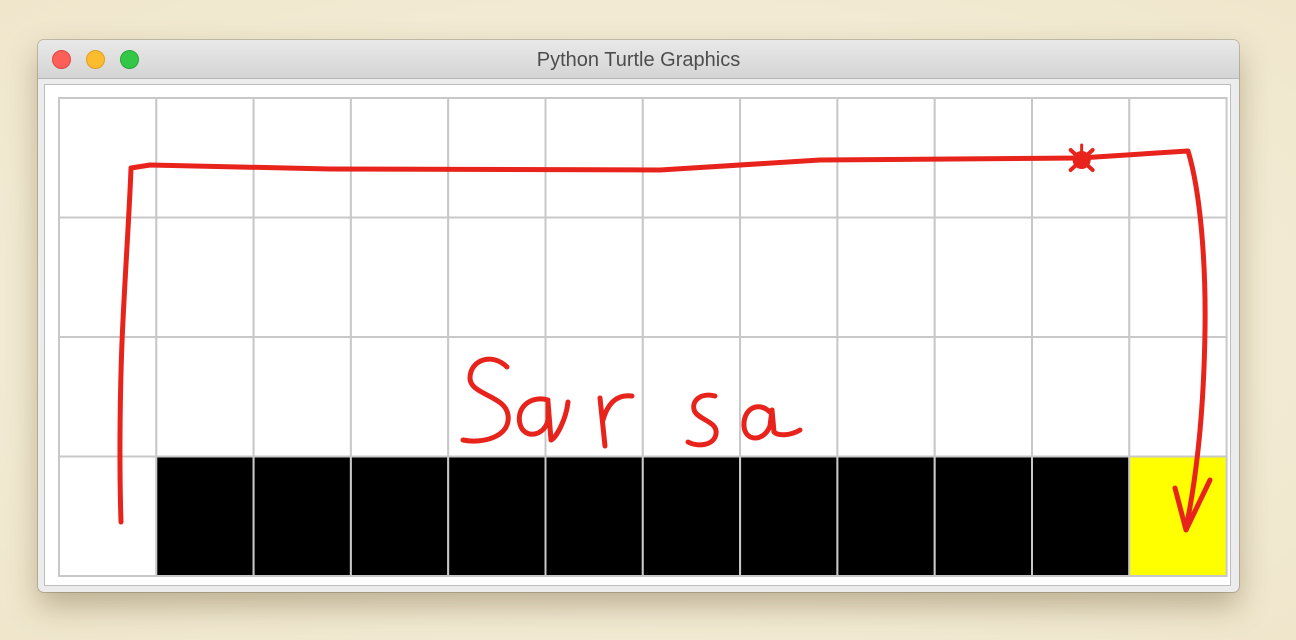 The width and height of the screenshot is (1296, 640). I want to click on window-title: Python Turtle Graphics, so click(638, 60).